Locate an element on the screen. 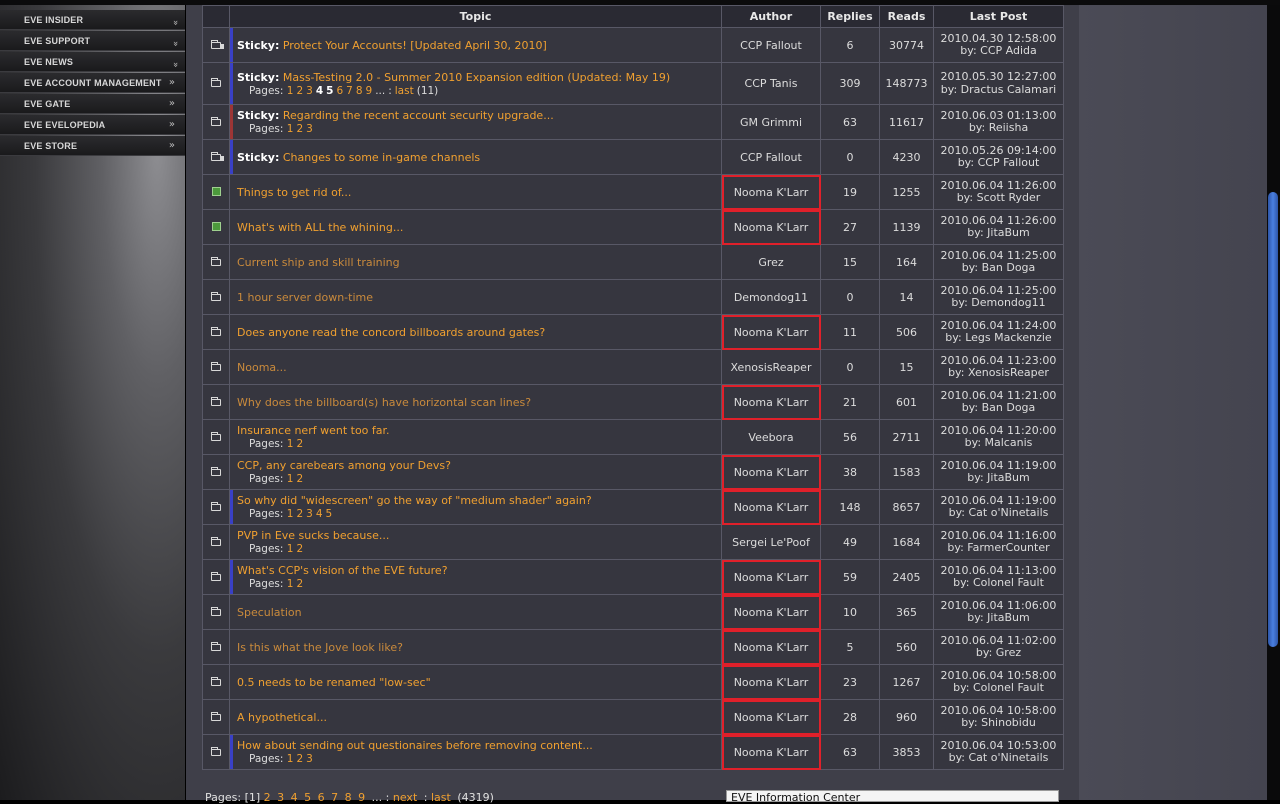 The width and height of the screenshot is (1280, 804). topic-link: Changes to some in-game channels is located at coordinates (381, 157).